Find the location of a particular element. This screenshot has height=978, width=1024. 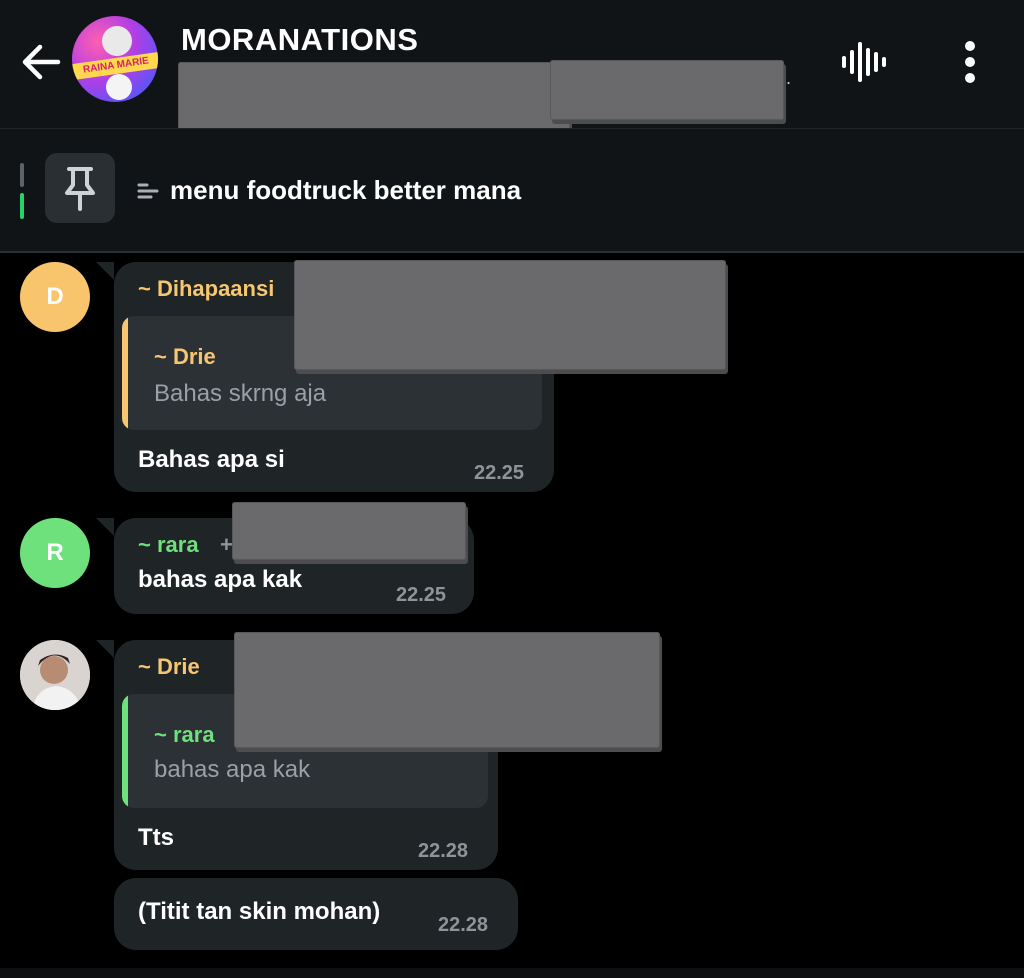

arrow-left-icon is located at coordinates (42, 62).